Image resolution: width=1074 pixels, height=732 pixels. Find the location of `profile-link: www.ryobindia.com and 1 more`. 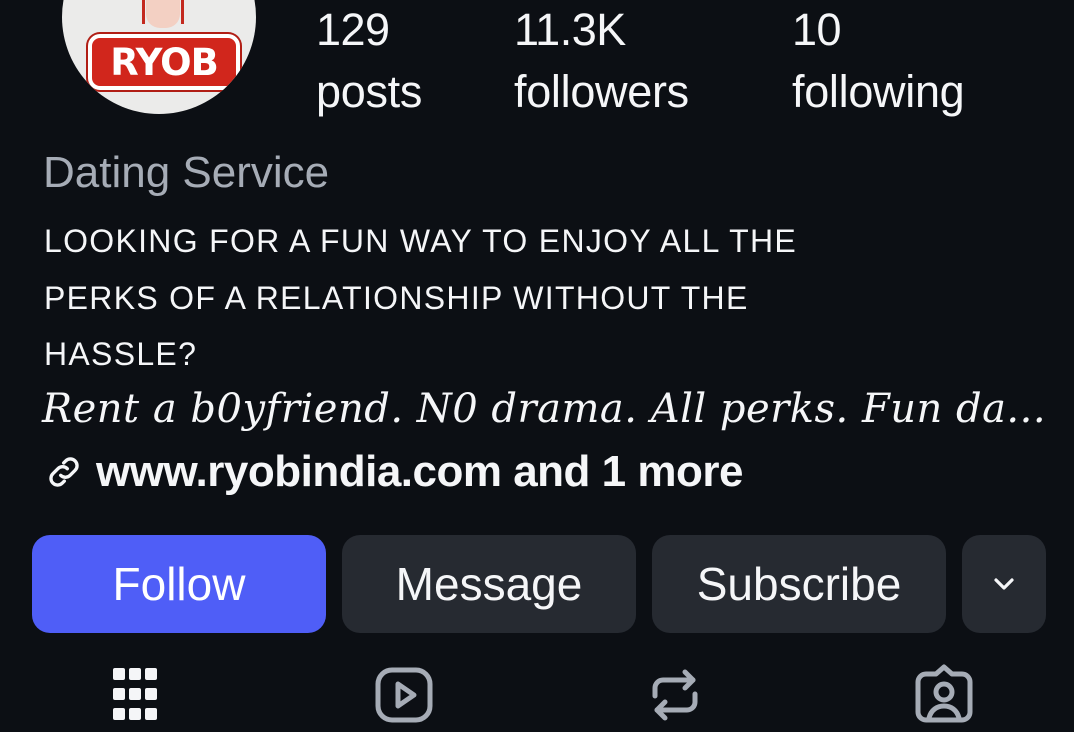

profile-link: www.ryobindia.com and 1 more is located at coordinates (393, 472).